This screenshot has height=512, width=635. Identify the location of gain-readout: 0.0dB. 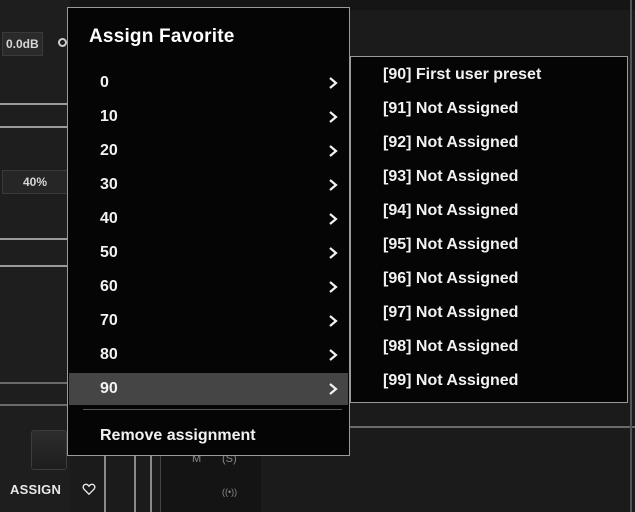
(22, 44).